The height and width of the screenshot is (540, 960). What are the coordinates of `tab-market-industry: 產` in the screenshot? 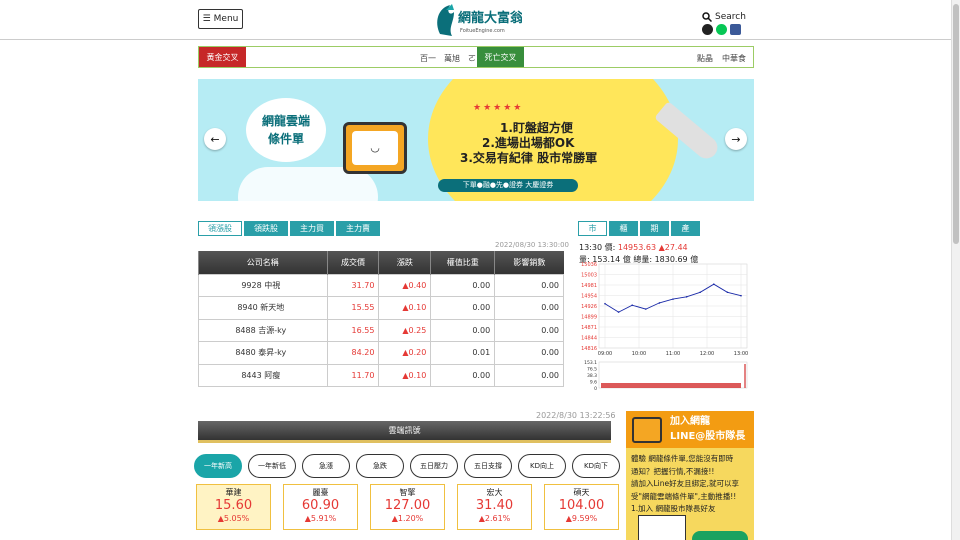 It's located at (685, 228).